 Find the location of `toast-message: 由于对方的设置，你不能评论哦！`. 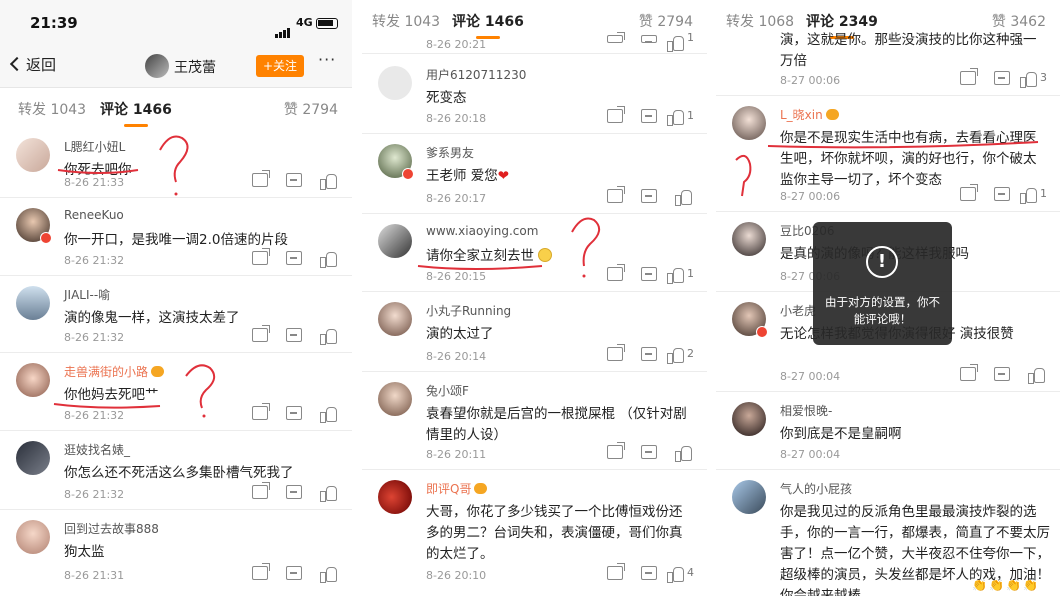

toast-message: 由于对方的设置，你不能评论哦！ is located at coordinates (882, 310).